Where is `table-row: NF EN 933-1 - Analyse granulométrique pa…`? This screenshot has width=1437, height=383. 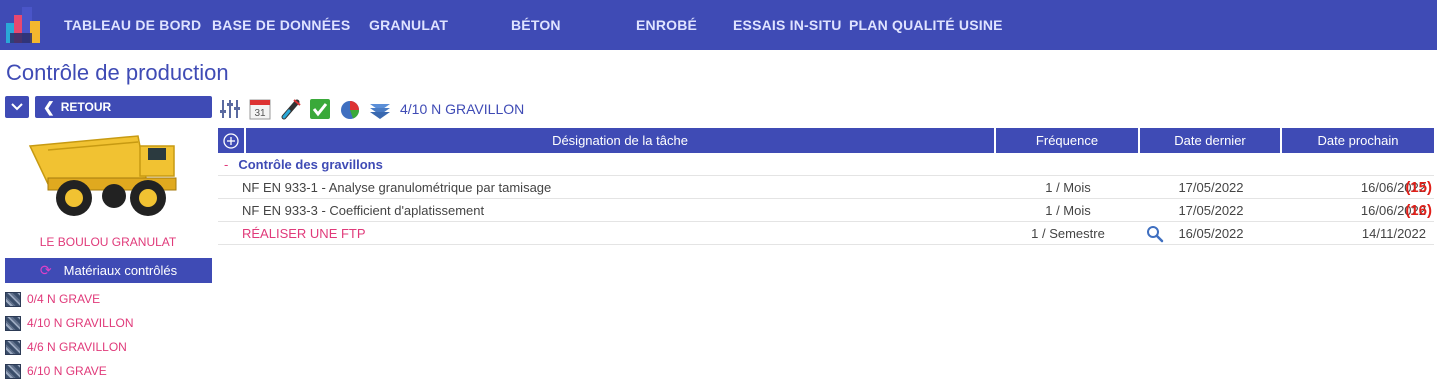 table-row: NF EN 933-1 - Analyse granulométrique pa… is located at coordinates (826, 187).